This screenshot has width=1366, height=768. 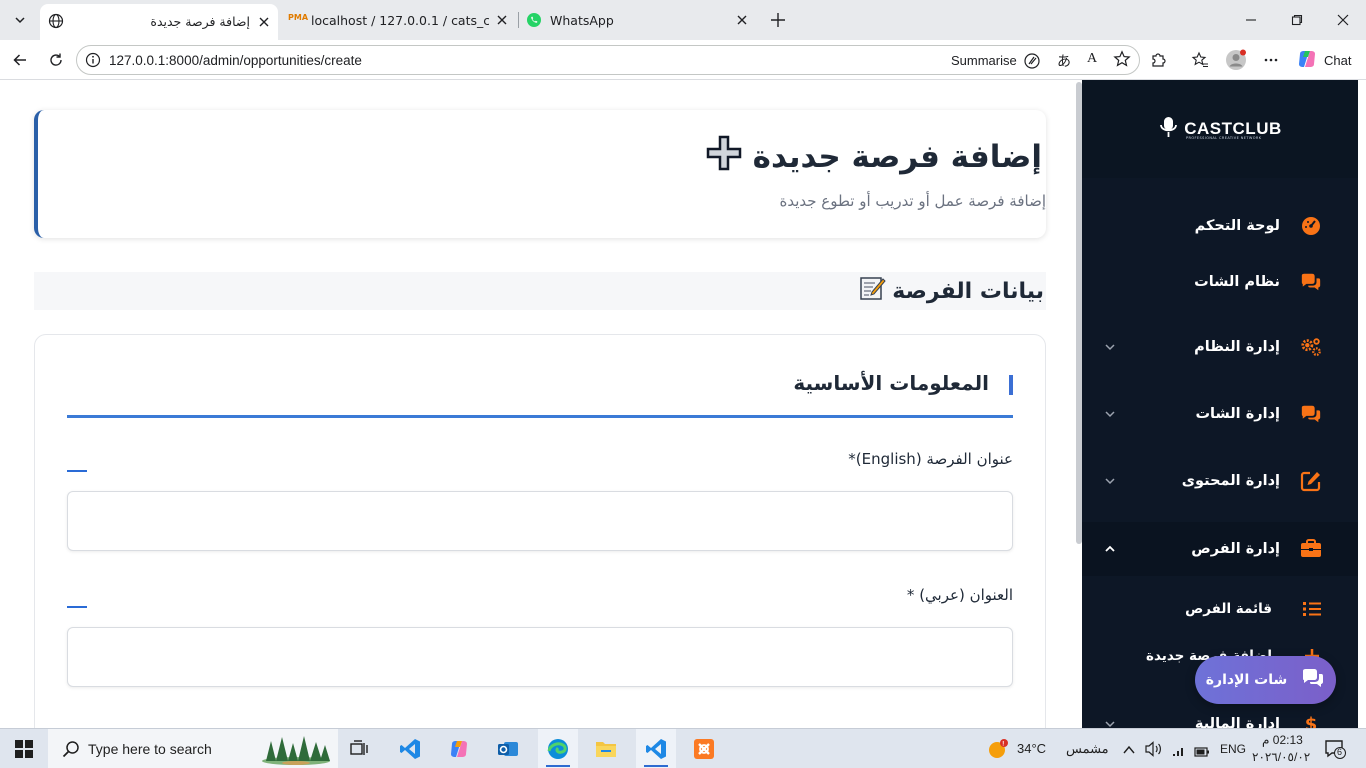 I want to click on translate-icon: あ, so click(x=1064, y=61).